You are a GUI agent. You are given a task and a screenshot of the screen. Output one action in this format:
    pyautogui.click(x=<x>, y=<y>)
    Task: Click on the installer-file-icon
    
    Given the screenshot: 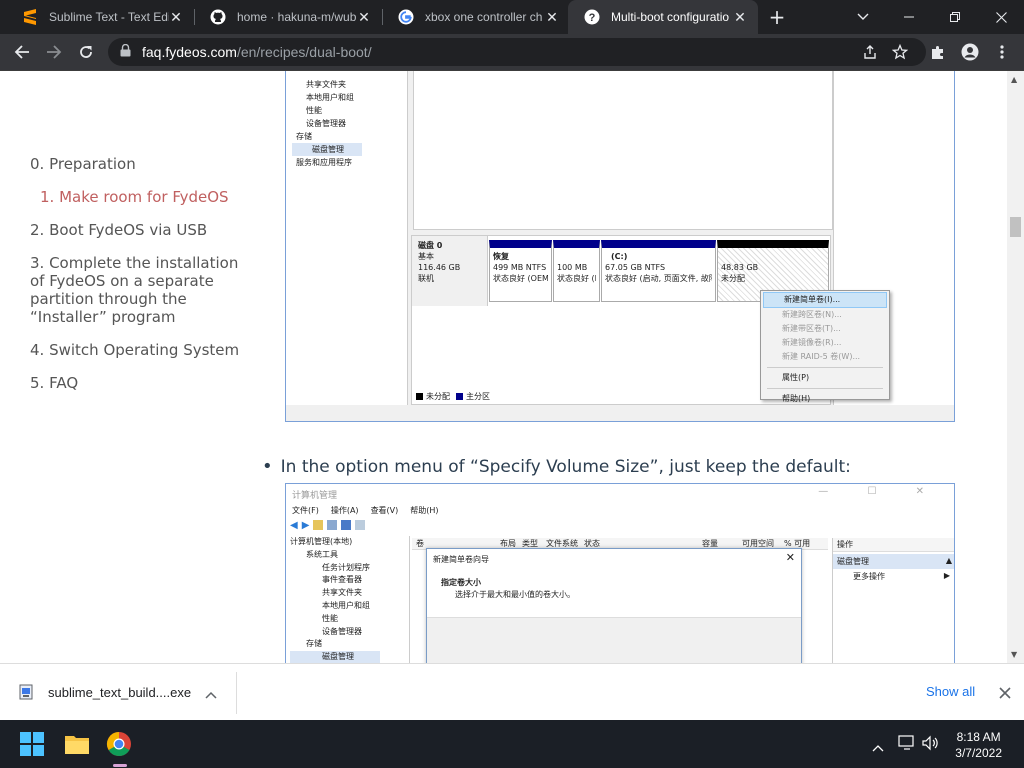 What is the action you would take?
    pyautogui.click(x=26, y=694)
    